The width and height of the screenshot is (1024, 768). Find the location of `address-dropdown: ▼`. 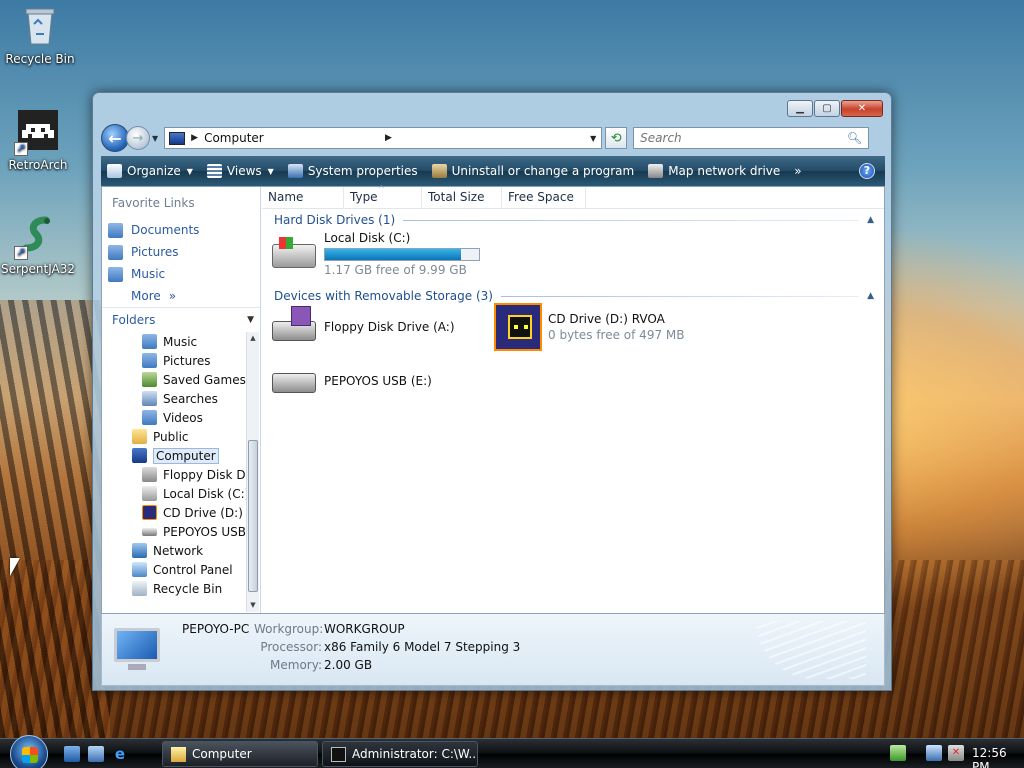

address-dropdown: ▼ is located at coordinates (593, 138).